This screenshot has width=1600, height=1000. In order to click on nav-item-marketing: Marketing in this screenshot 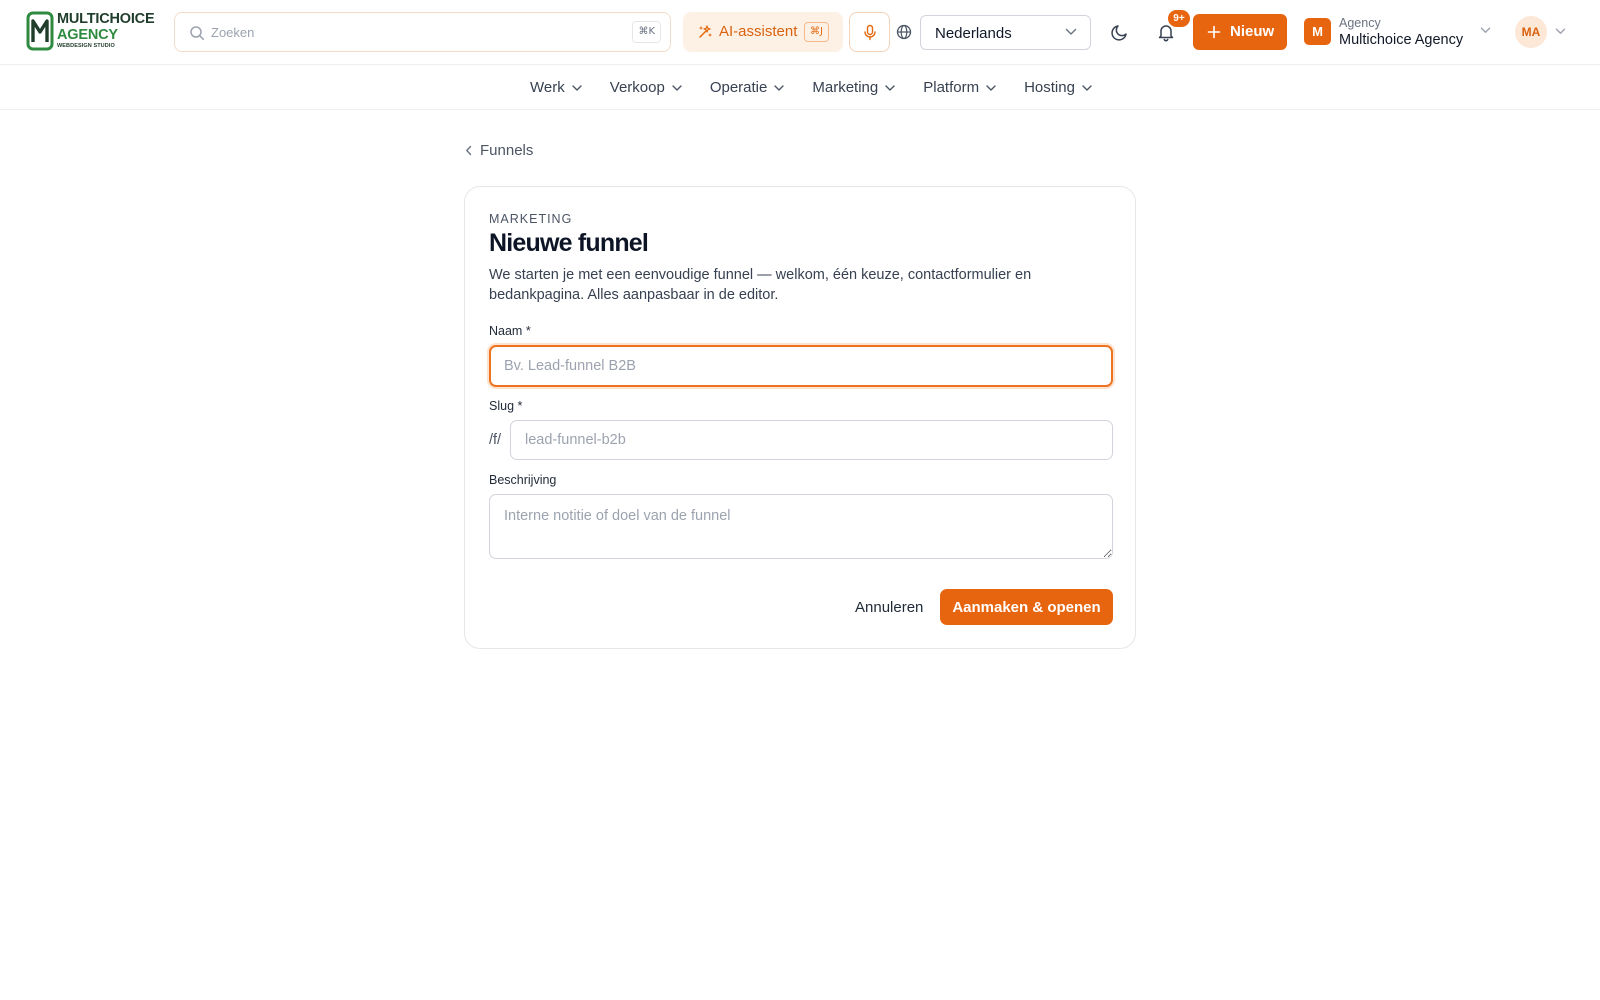, I will do `click(853, 87)`.